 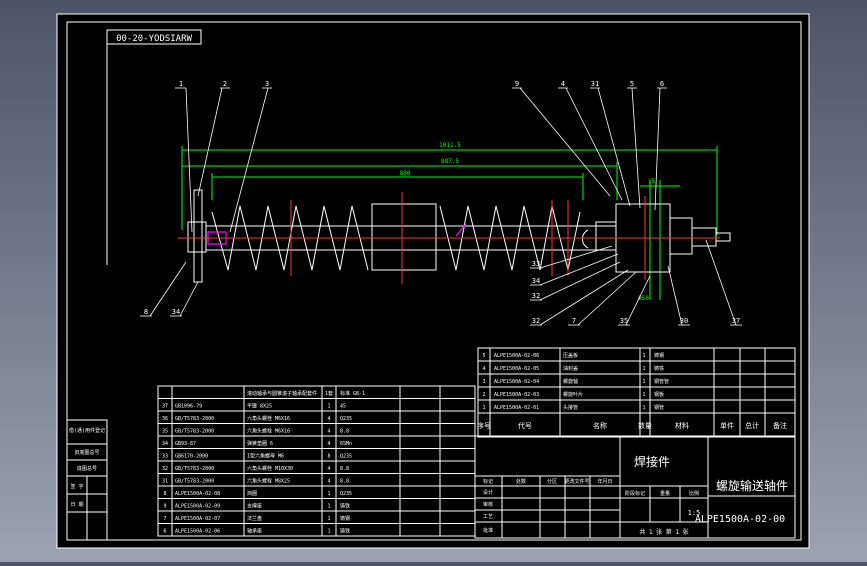 I want to click on svg-text: 30, so click(x=684, y=321).